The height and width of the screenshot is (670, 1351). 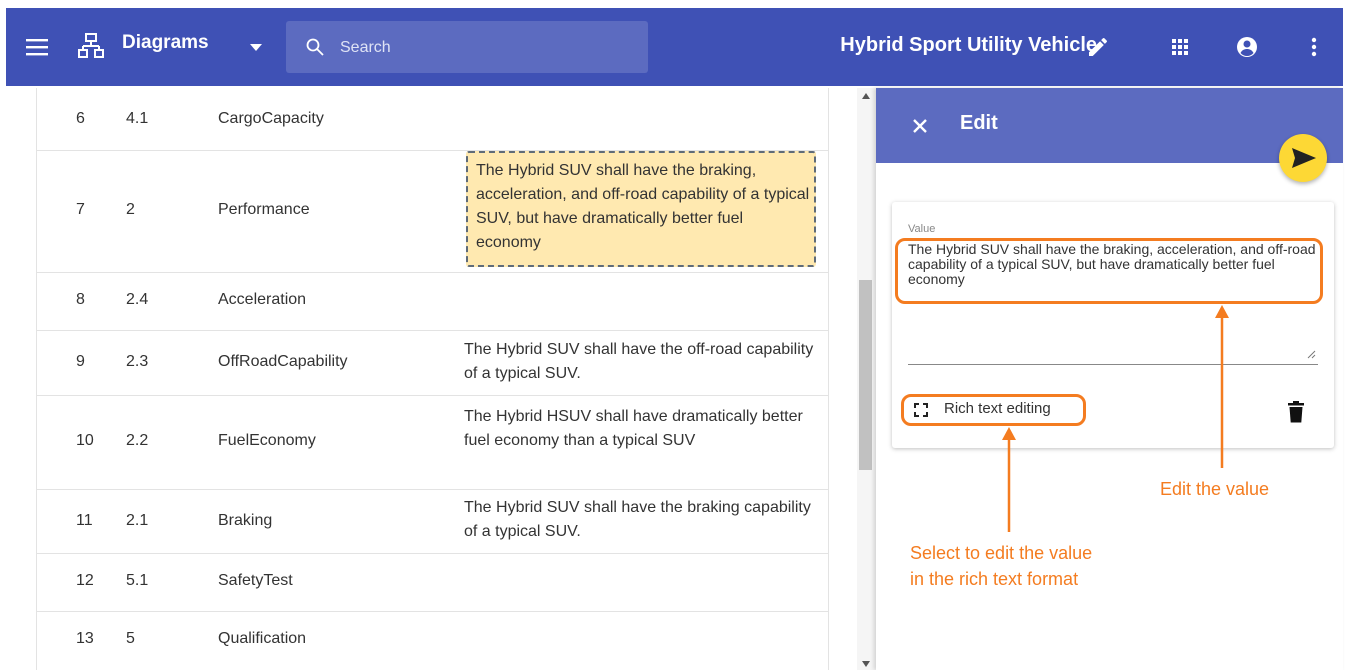 I want to click on row-name: Braking, so click(x=245, y=520).